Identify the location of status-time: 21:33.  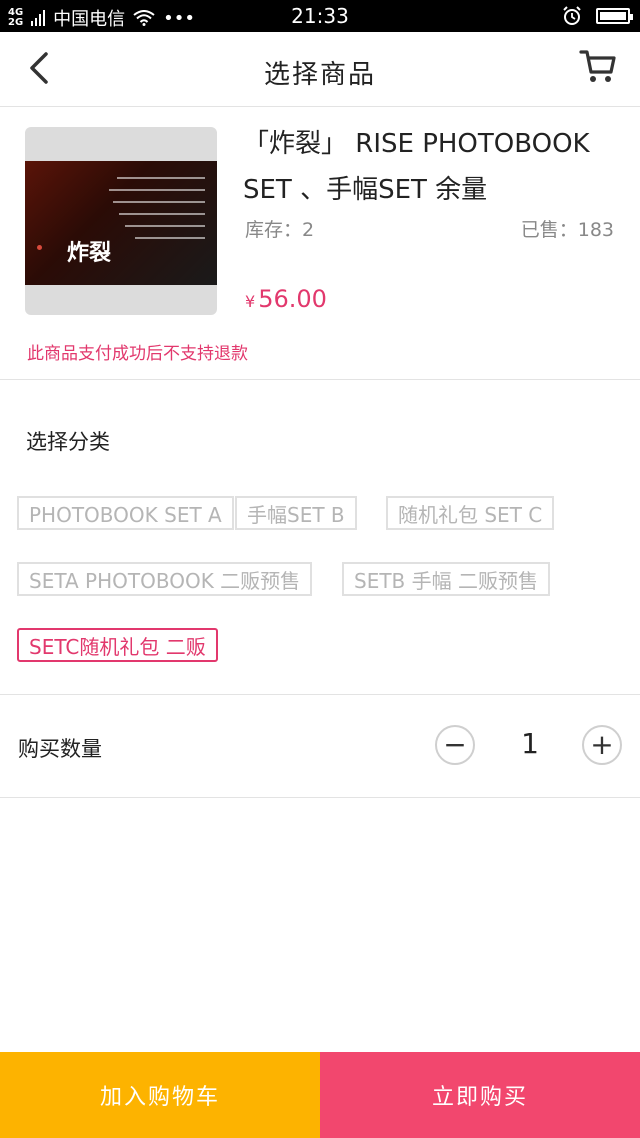
(320, 16).